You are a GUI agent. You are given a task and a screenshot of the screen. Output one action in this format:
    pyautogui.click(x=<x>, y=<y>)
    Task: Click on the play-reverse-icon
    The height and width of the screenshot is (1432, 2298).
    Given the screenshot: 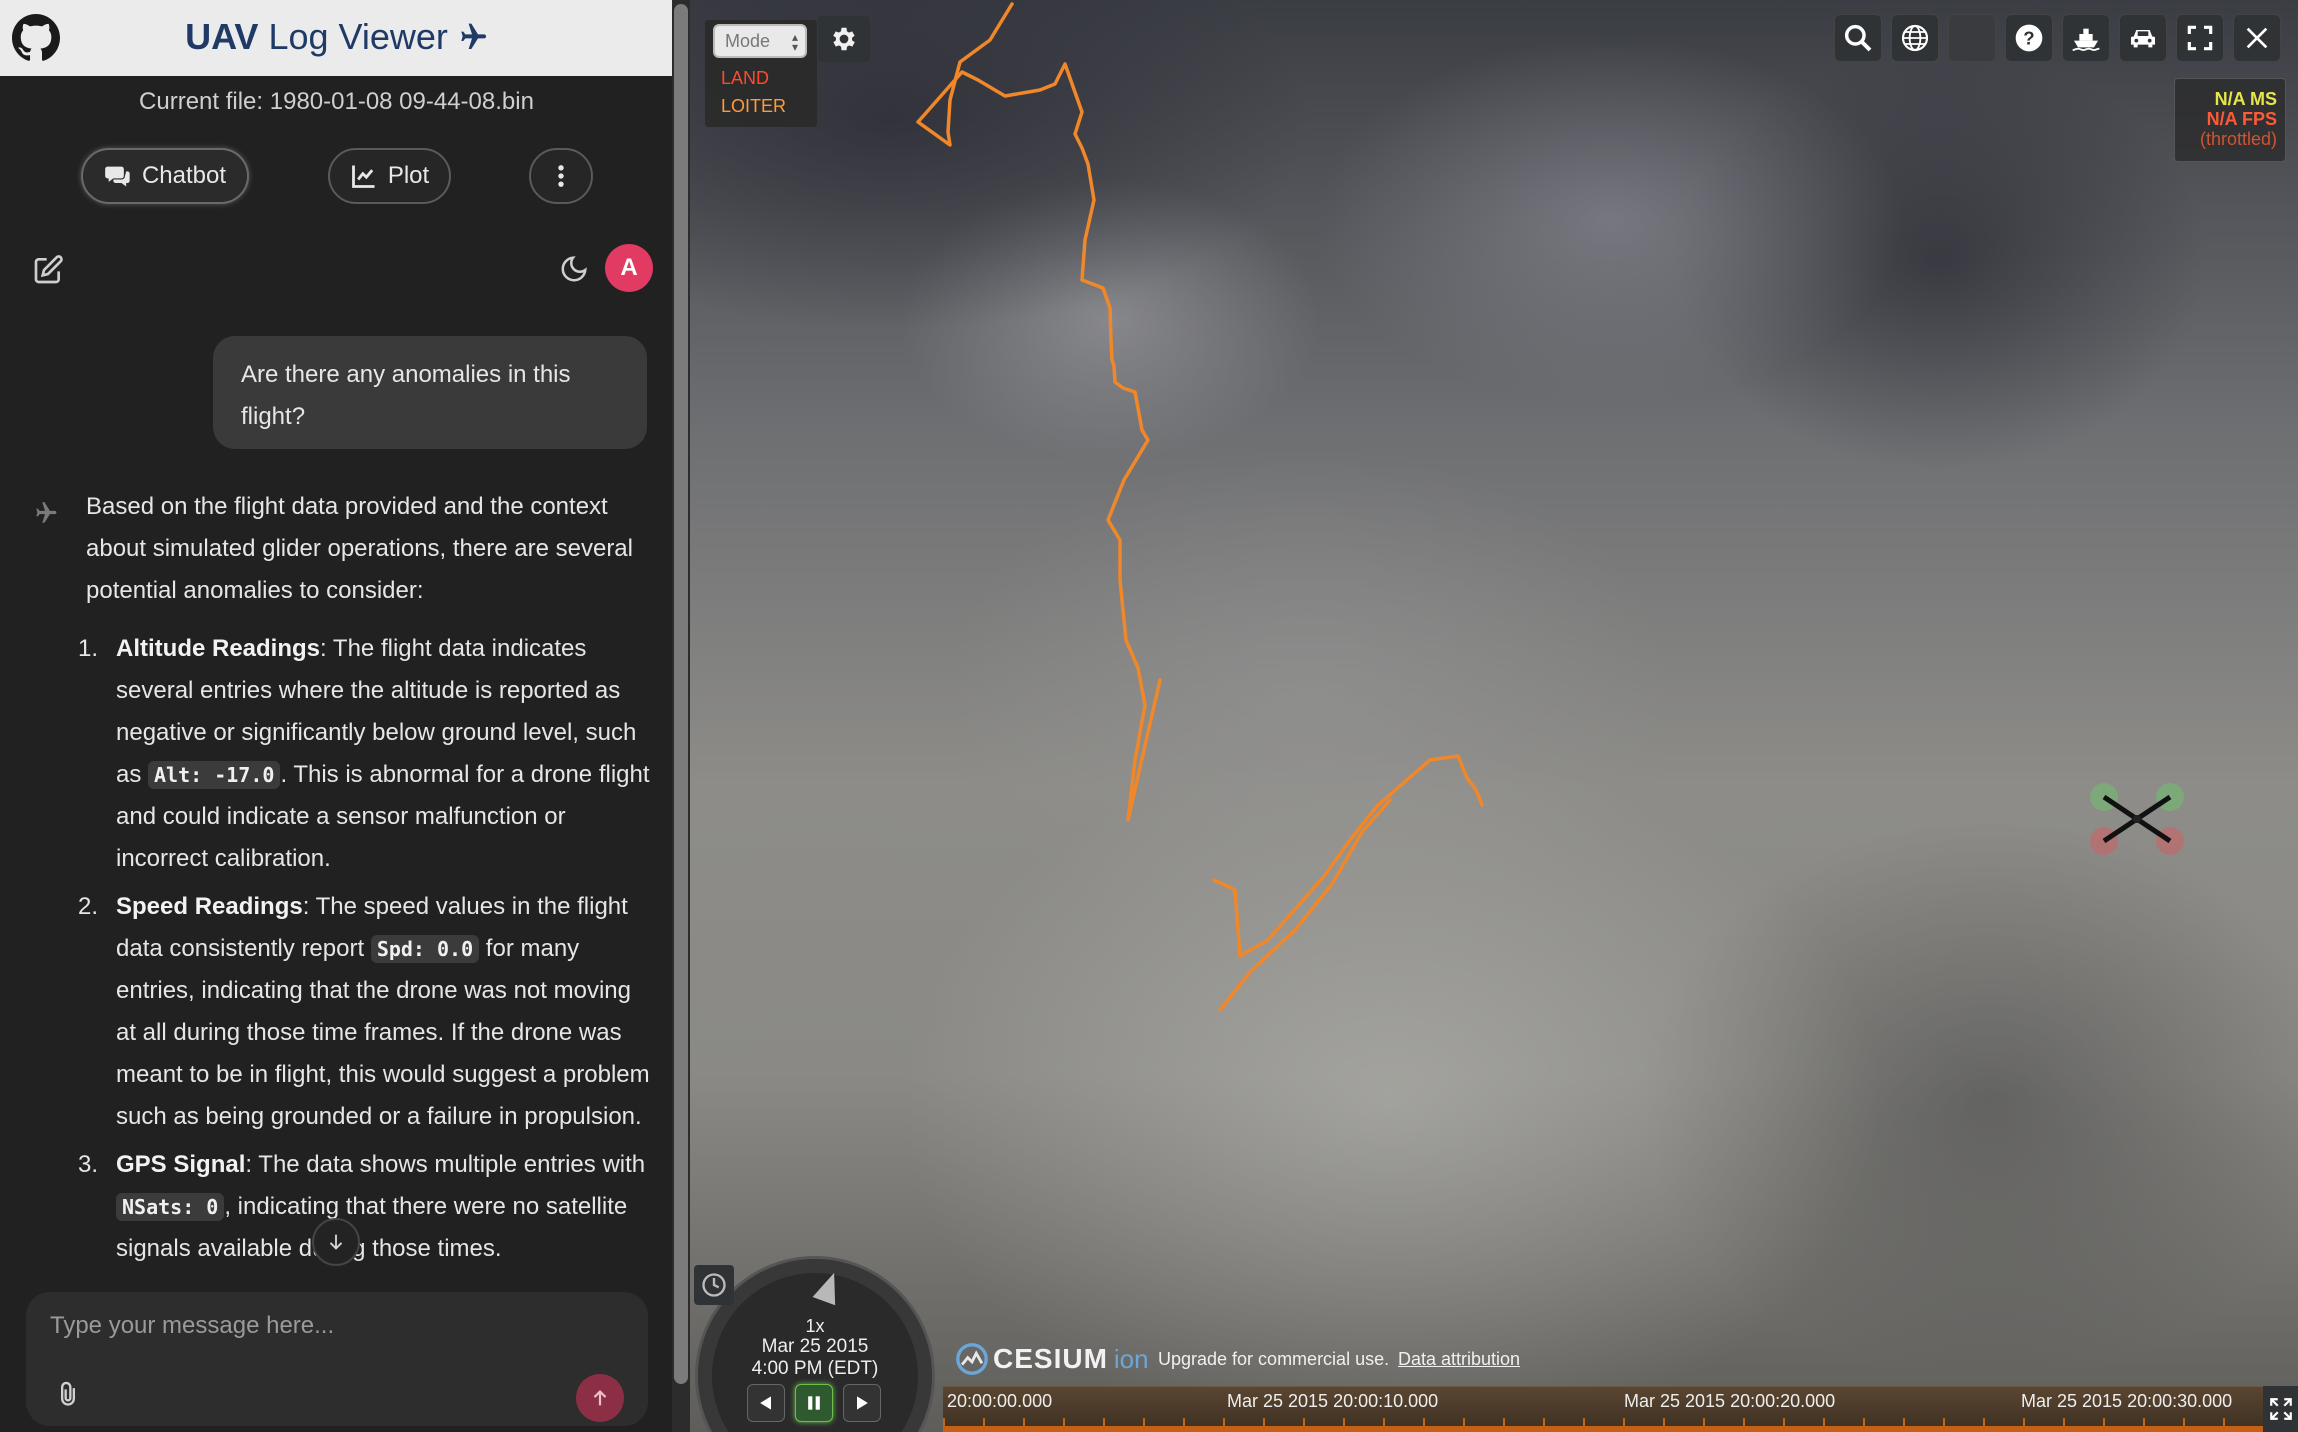 What is the action you would take?
    pyautogui.click(x=765, y=1403)
    